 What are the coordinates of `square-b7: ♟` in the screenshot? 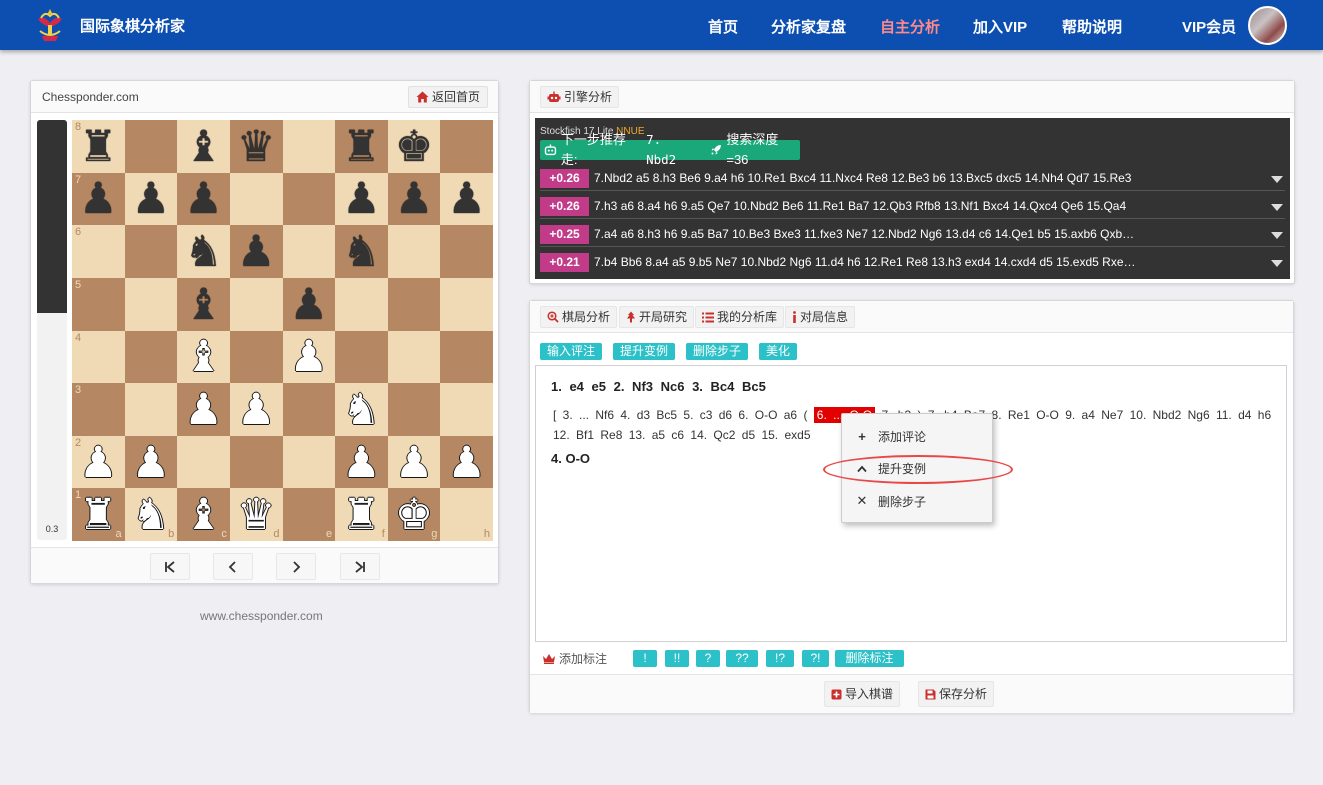 It's located at (151, 199).